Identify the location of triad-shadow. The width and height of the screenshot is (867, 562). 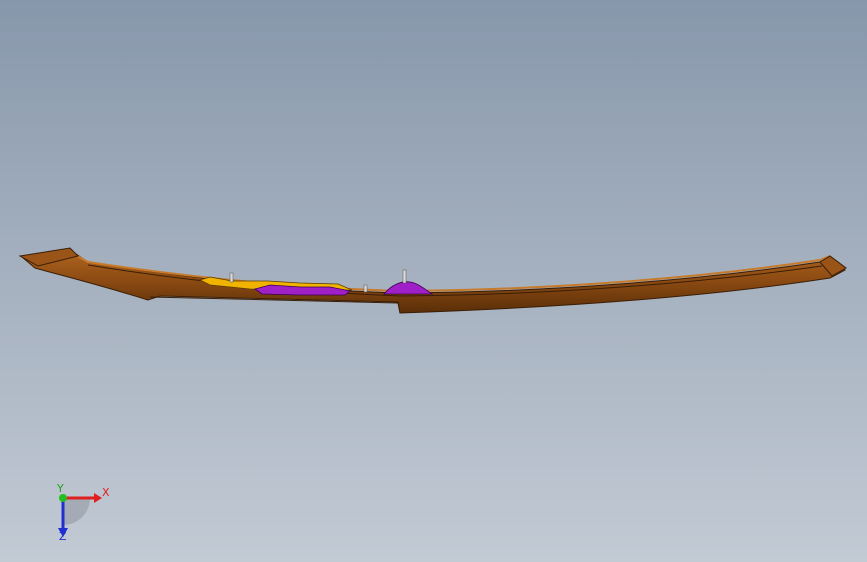
(76, 511).